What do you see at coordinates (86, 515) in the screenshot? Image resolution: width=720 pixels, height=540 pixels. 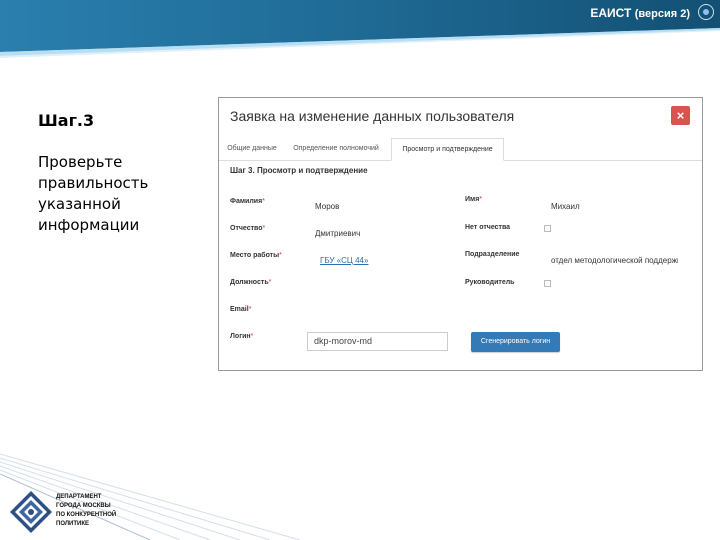 I see `department-line-3: ПО КОНКУРЕНТНОЙ` at bounding box center [86, 515].